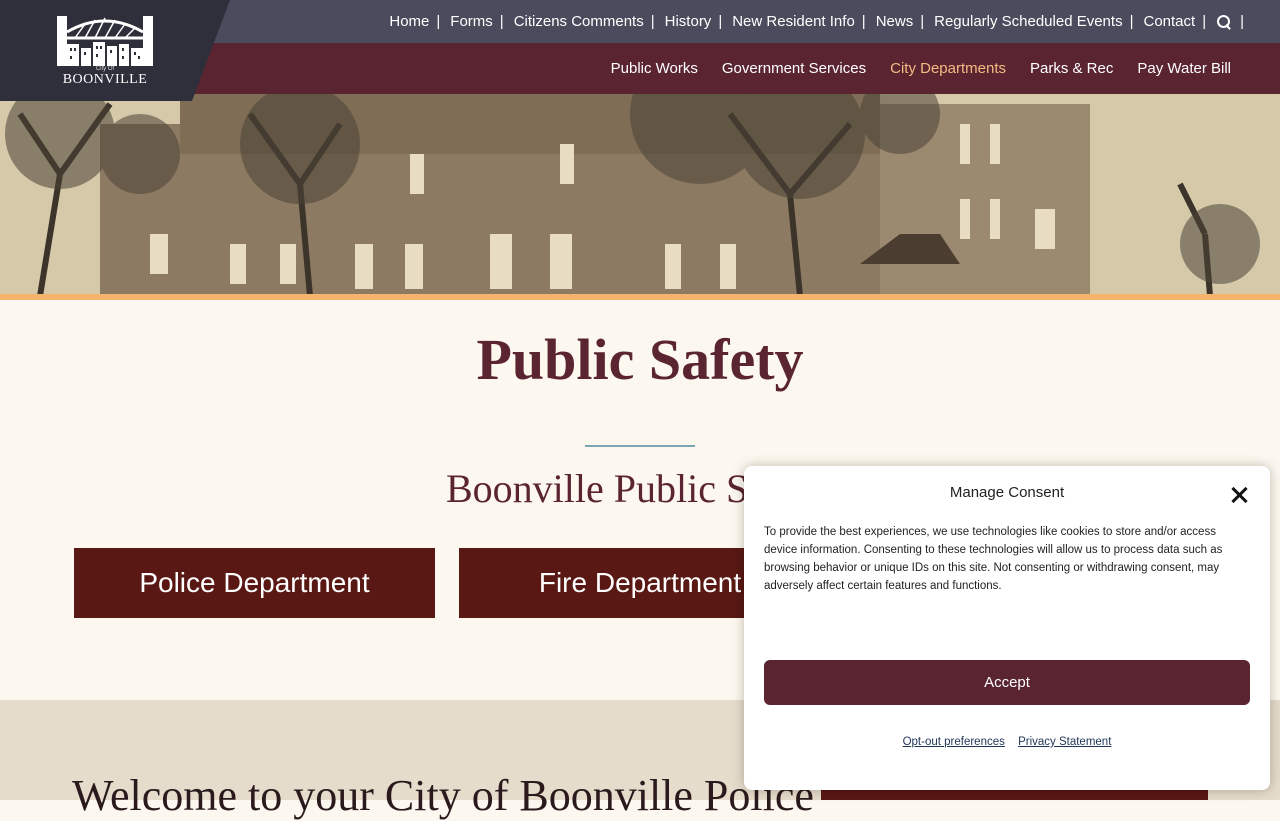 This screenshot has width=1280, height=821. I want to click on main-nav-public-works: Public Works, so click(654, 68).